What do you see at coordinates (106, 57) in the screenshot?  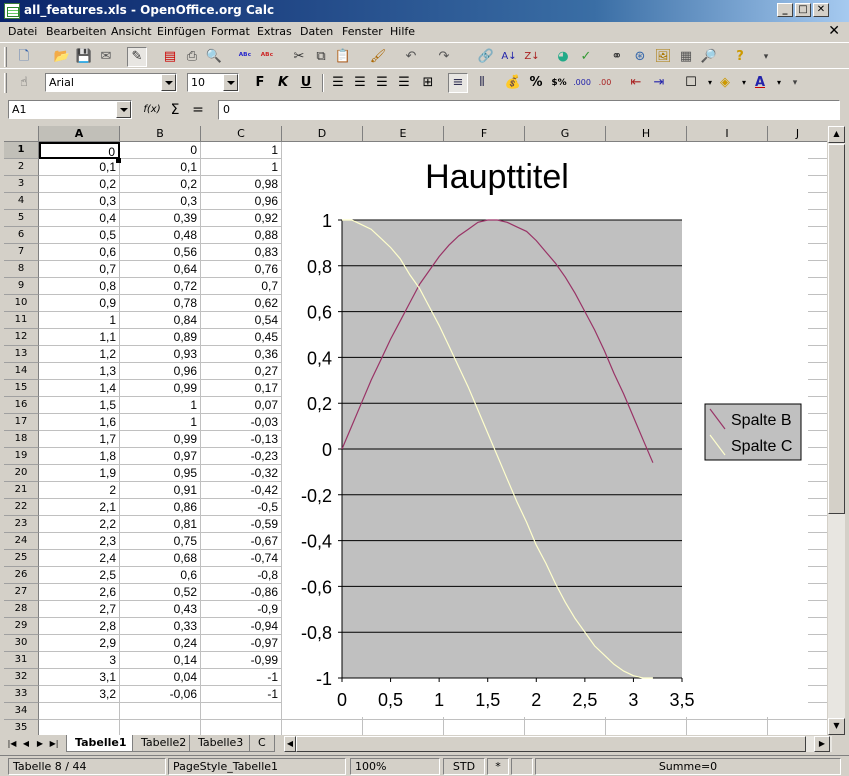 I see `email-icon: ✉` at bounding box center [106, 57].